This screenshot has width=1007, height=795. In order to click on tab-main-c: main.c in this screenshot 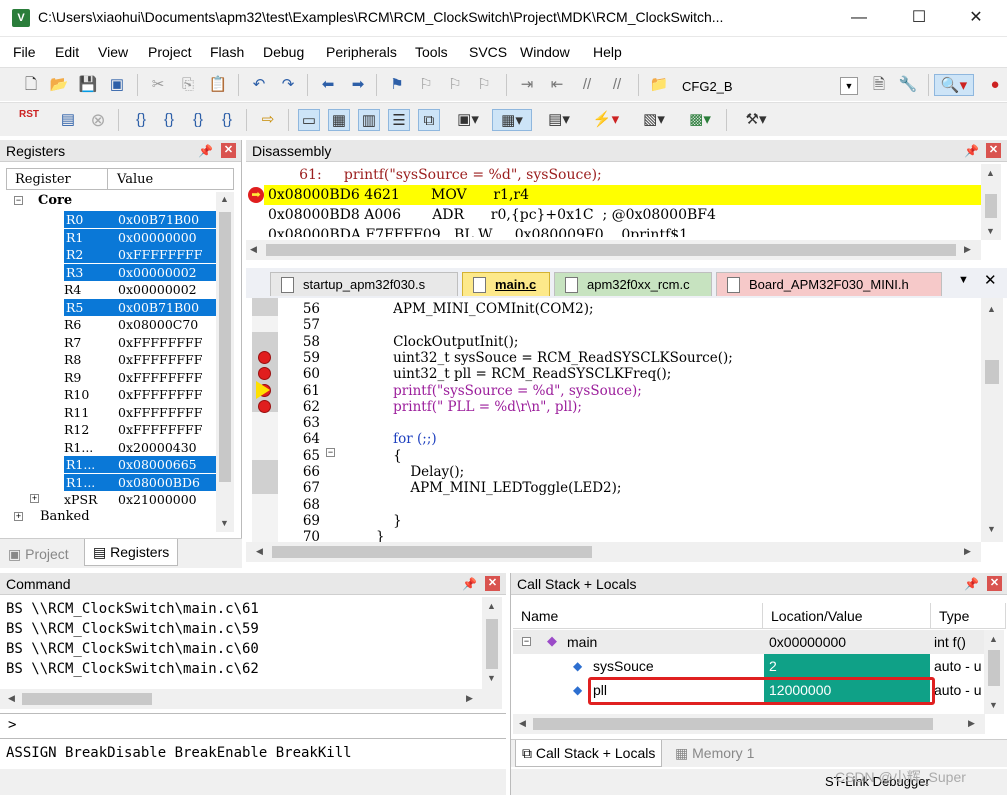, I will do `click(506, 284)`.